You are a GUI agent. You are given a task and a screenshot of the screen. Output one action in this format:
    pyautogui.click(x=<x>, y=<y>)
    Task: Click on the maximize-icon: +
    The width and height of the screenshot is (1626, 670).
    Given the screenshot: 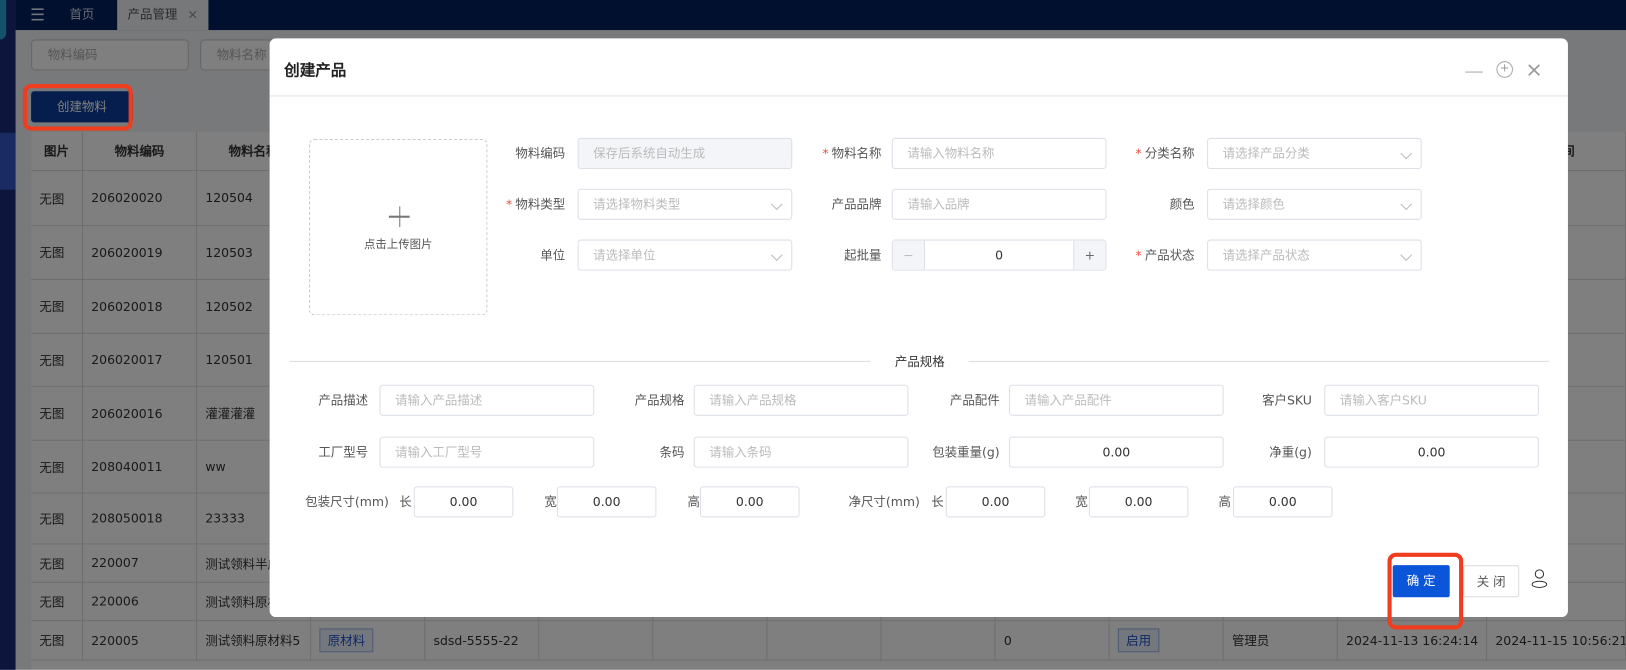 What is the action you would take?
    pyautogui.click(x=1504, y=69)
    